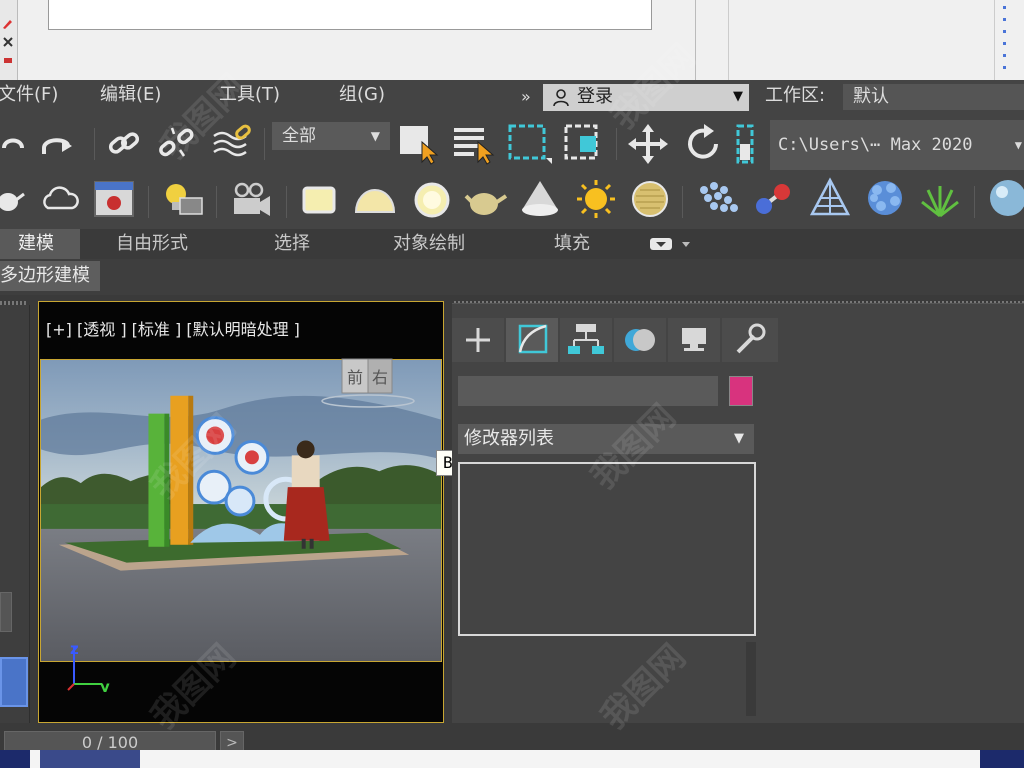 This screenshot has width=1024, height=768. Describe the element at coordinates (512, 277) in the screenshot. I see `ribbon-panel` at that location.